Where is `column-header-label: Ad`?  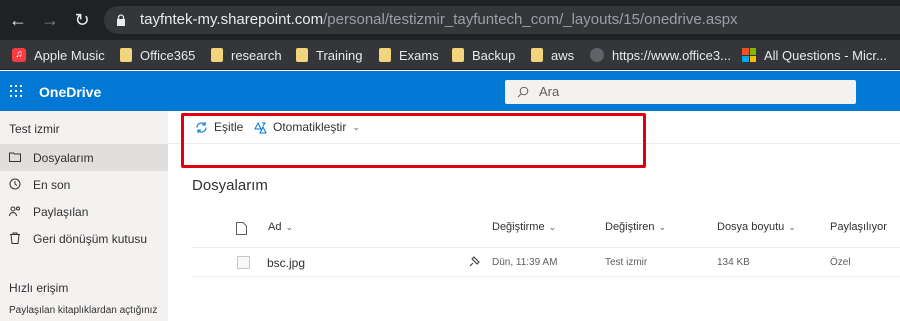 column-header-label: Ad is located at coordinates (275, 227).